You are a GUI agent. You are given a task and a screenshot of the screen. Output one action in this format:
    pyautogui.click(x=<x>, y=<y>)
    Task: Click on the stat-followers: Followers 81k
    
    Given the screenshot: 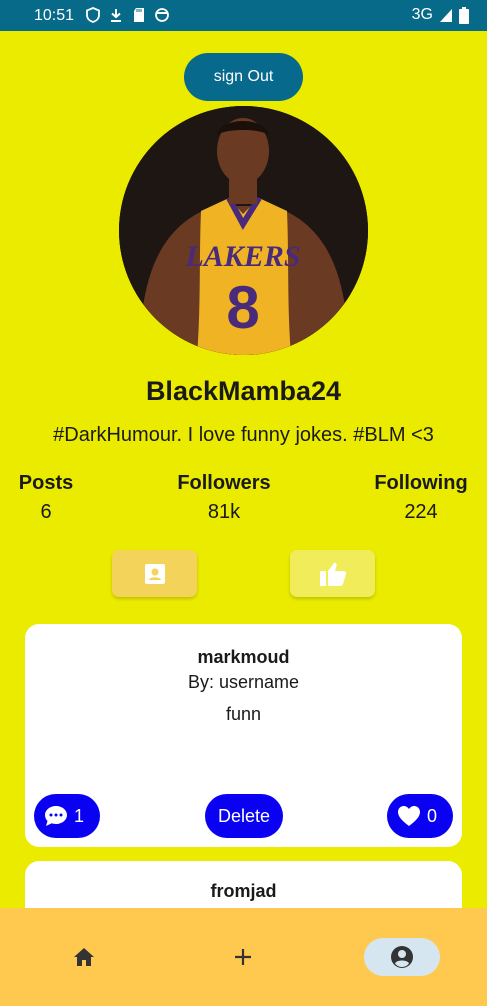 What is the action you would take?
    pyautogui.click(x=224, y=498)
    